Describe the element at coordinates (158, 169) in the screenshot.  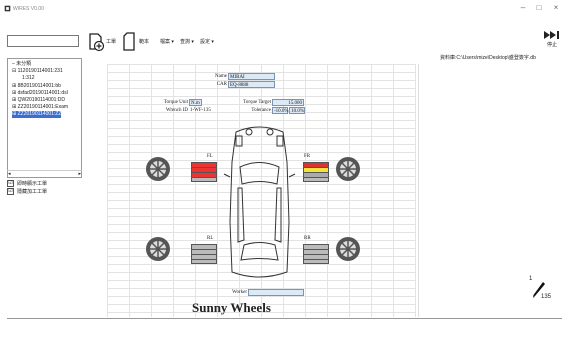
I see `wheel-fl-icon` at that location.